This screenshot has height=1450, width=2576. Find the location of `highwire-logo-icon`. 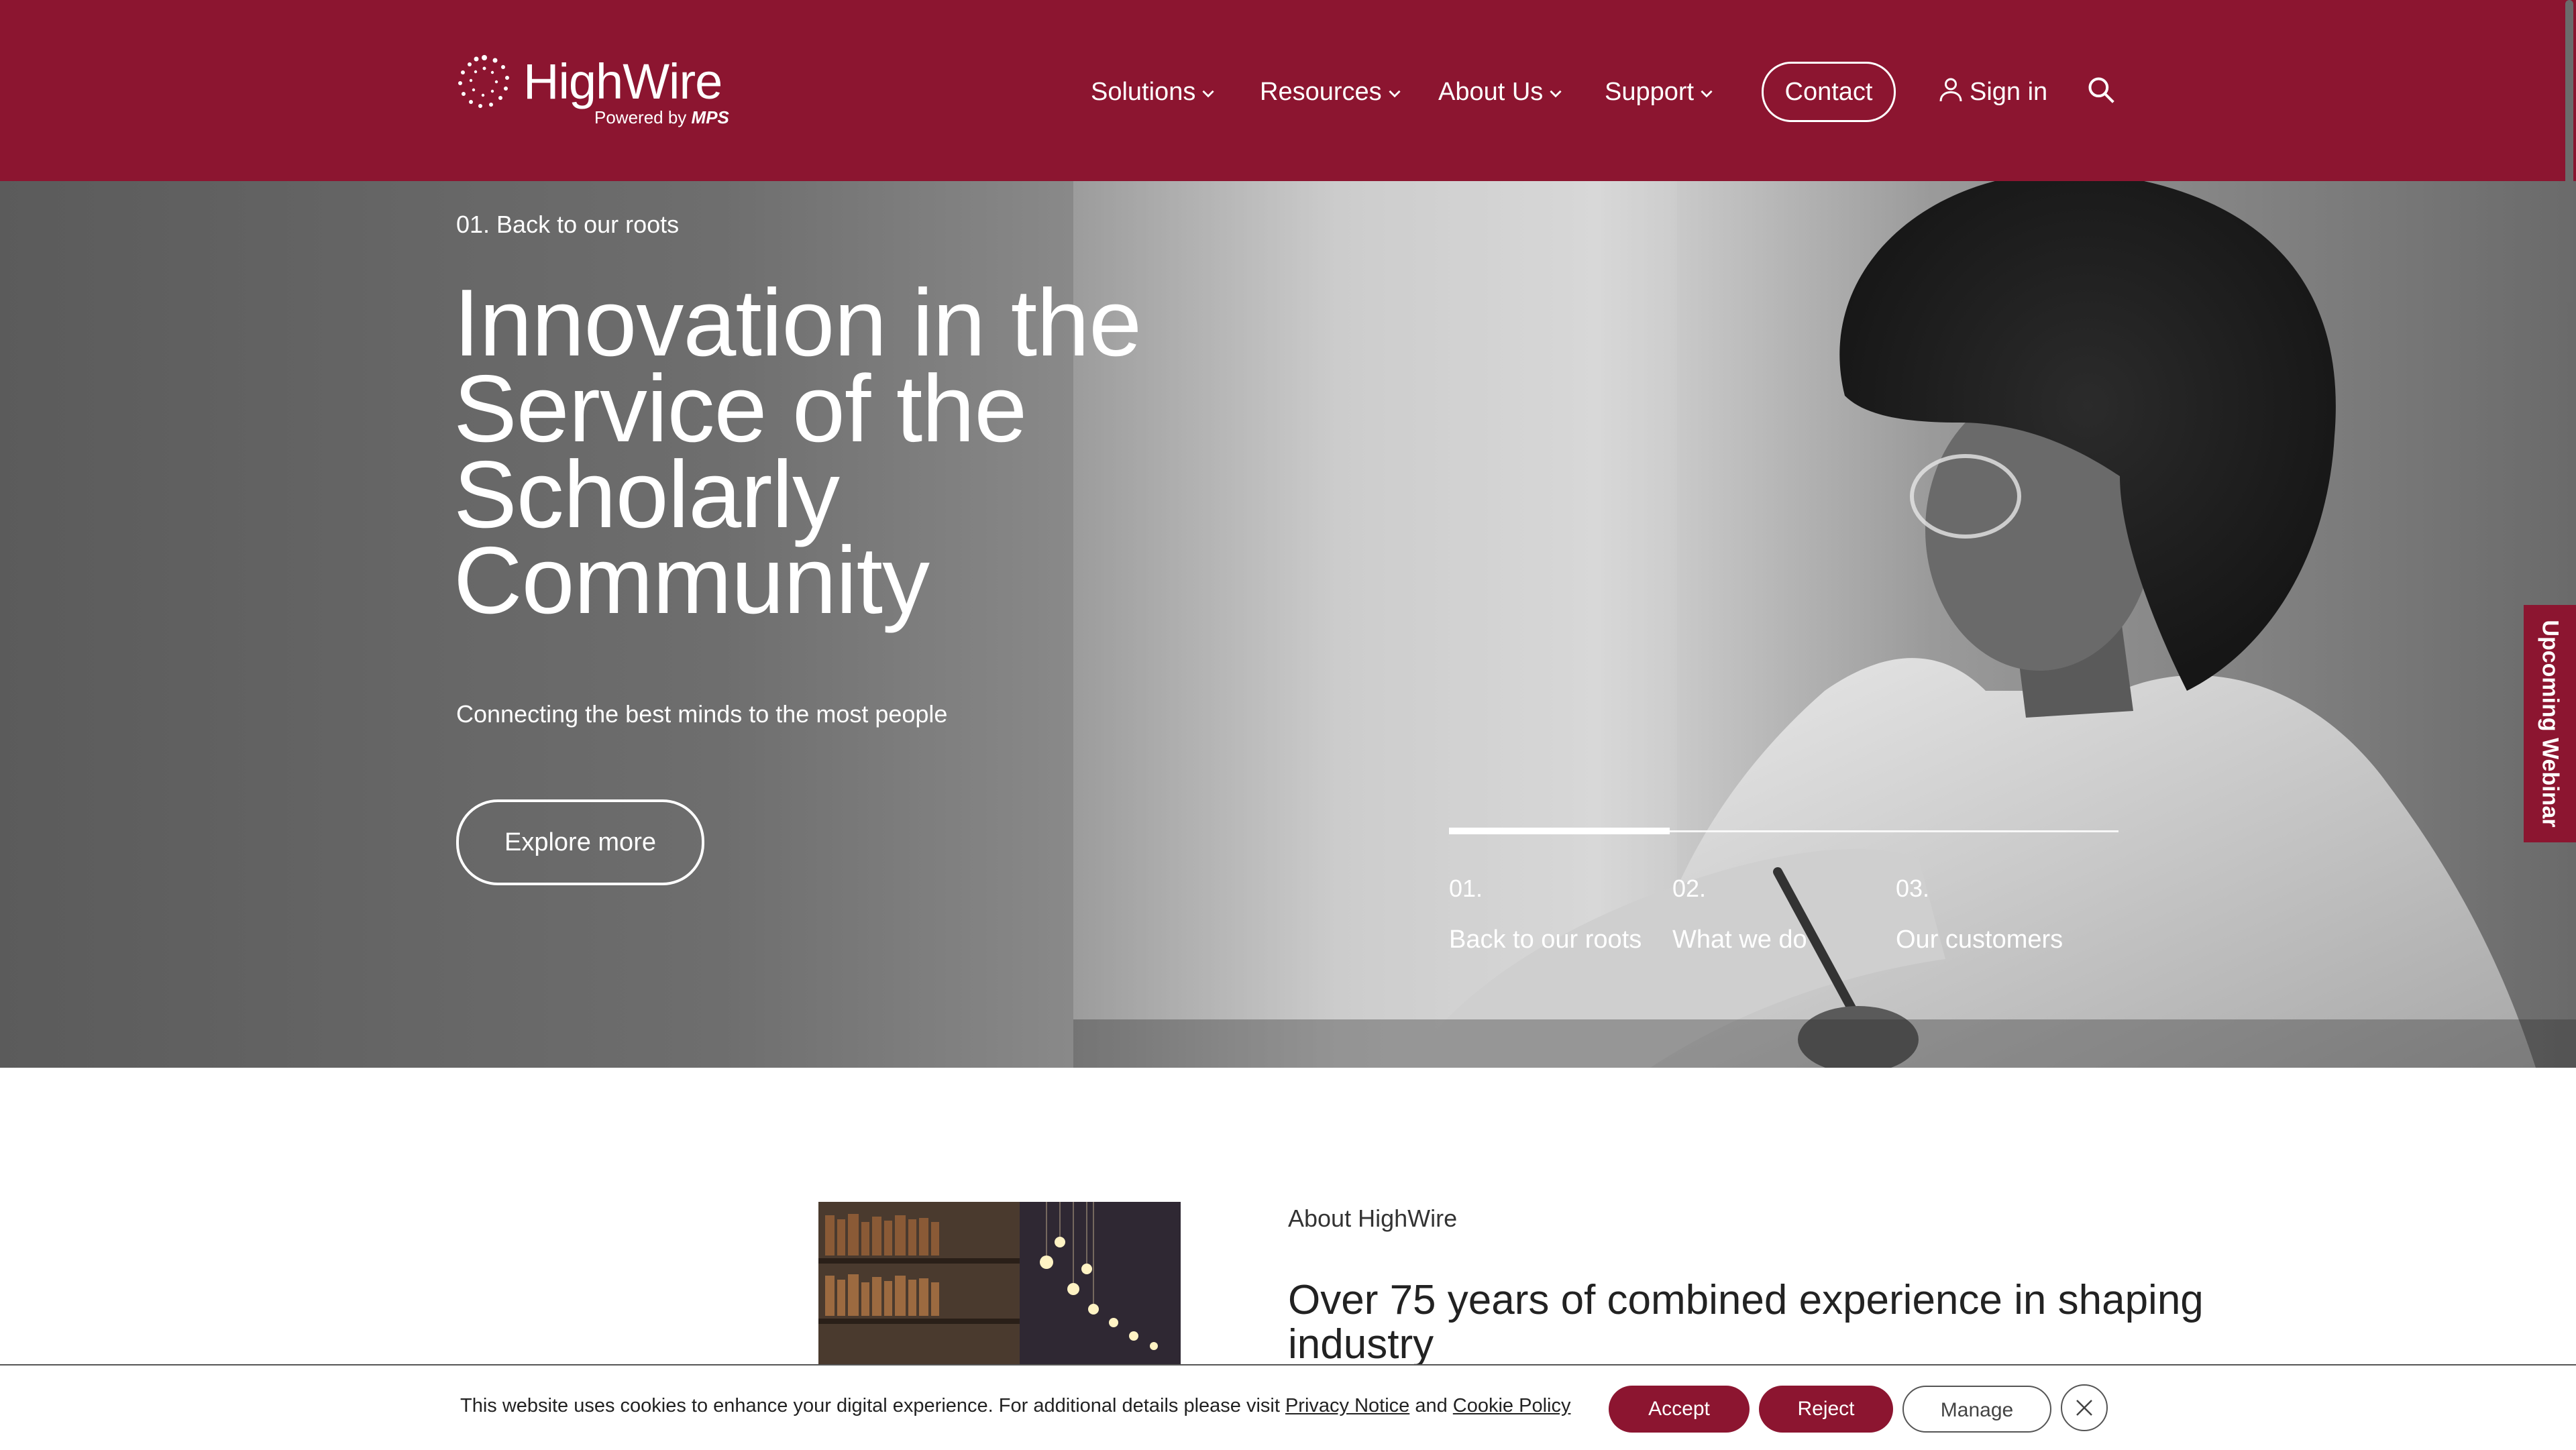

highwire-logo-icon is located at coordinates (483, 81).